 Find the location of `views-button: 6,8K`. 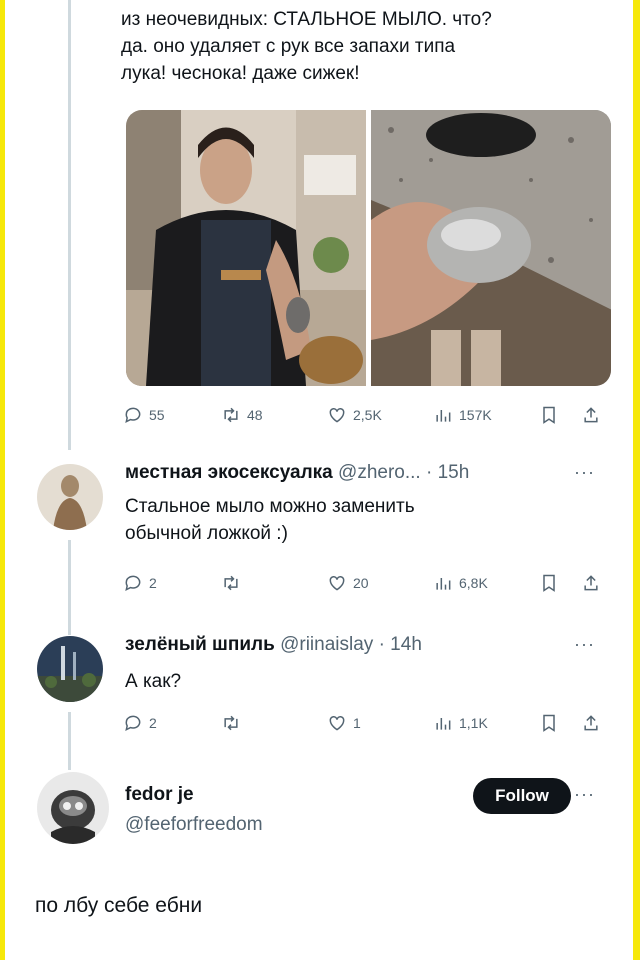

views-button: 6,8K is located at coordinates (460, 583).